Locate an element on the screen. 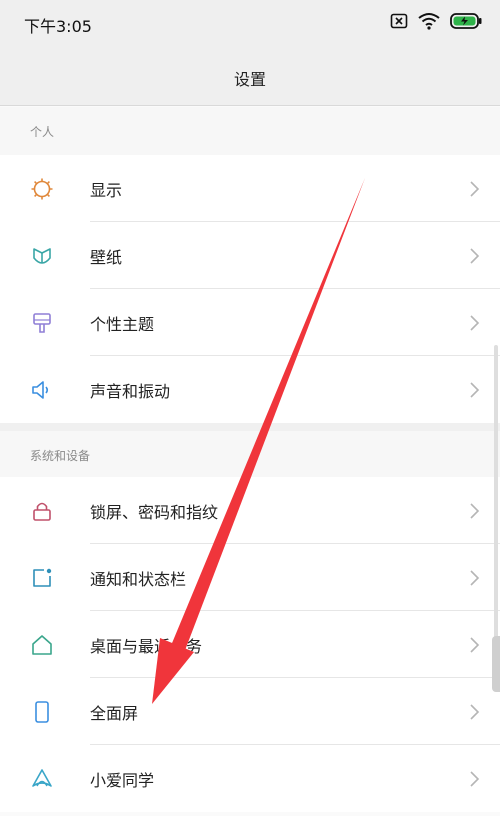 This screenshot has width=500, height=816. scrollbar-thumb is located at coordinates (496, 495).